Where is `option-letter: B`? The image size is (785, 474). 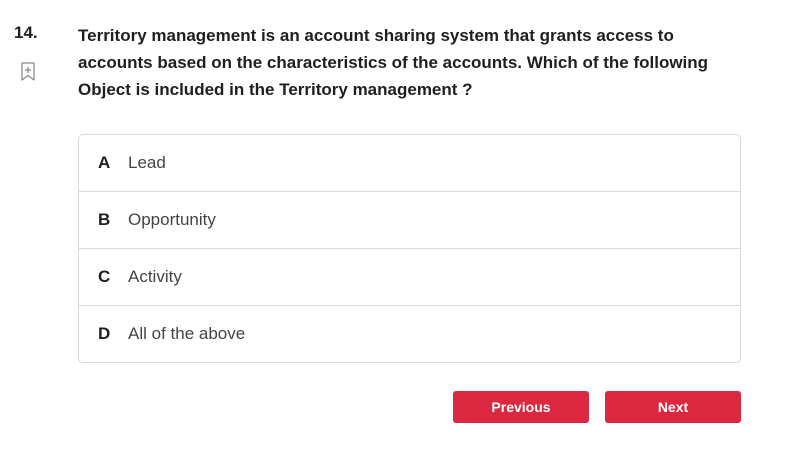 option-letter: B is located at coordinates (104, 219).